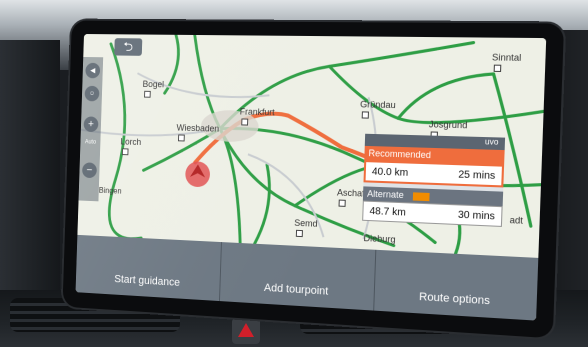 The width and height of the screenshot is (588, 347). I want to click on start-guidance-label: Start guidance, so click(147, 281).